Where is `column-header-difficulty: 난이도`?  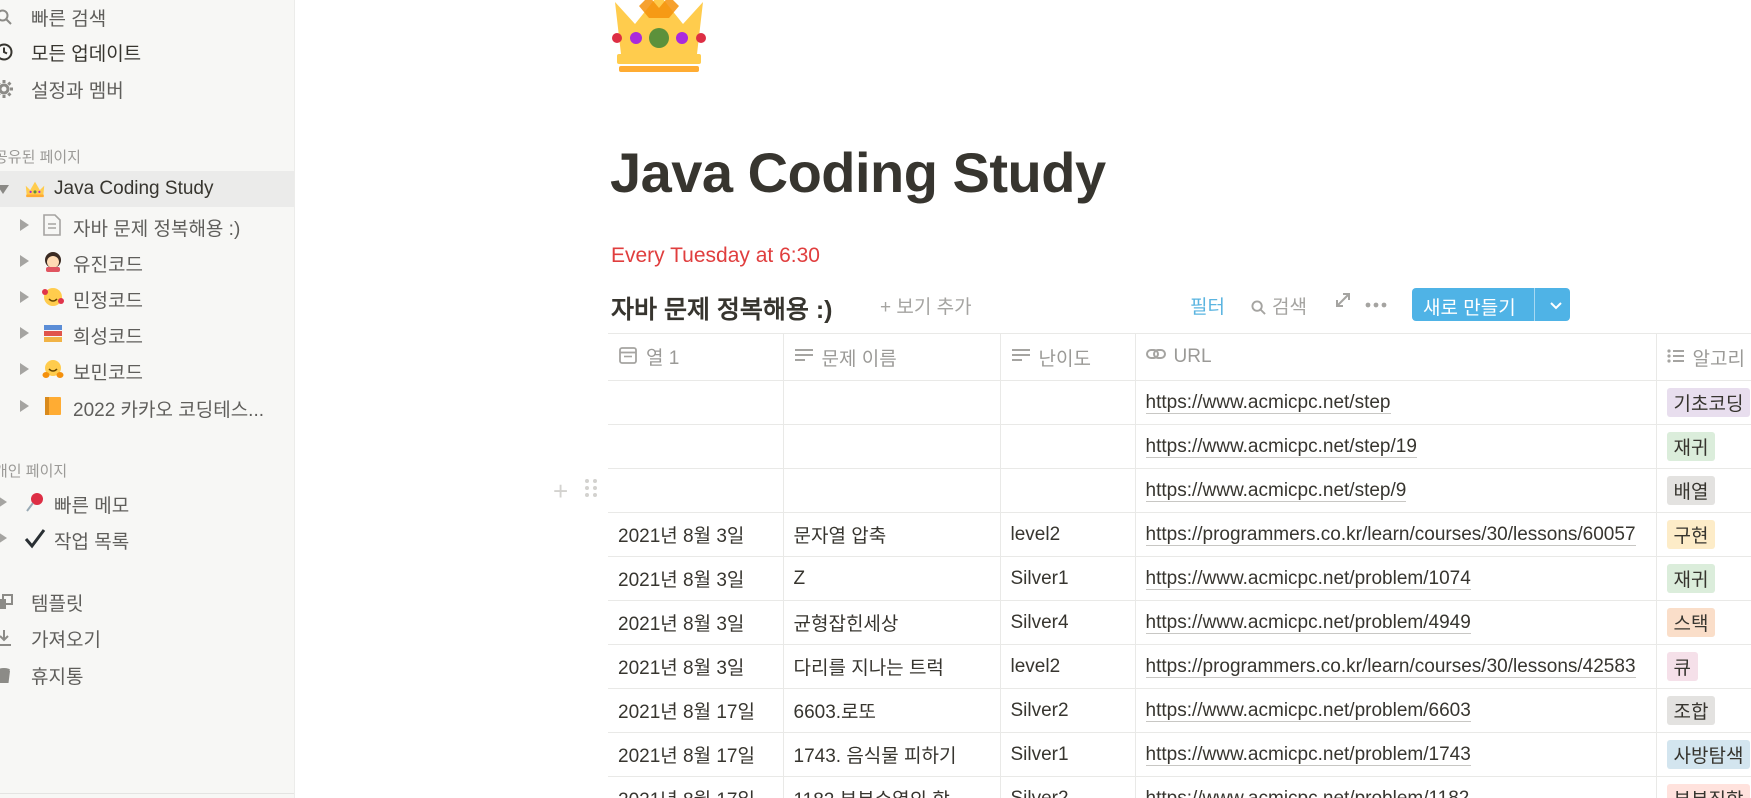 column-header-difficulty: 난이도 is located at coordinates (1068, 357).